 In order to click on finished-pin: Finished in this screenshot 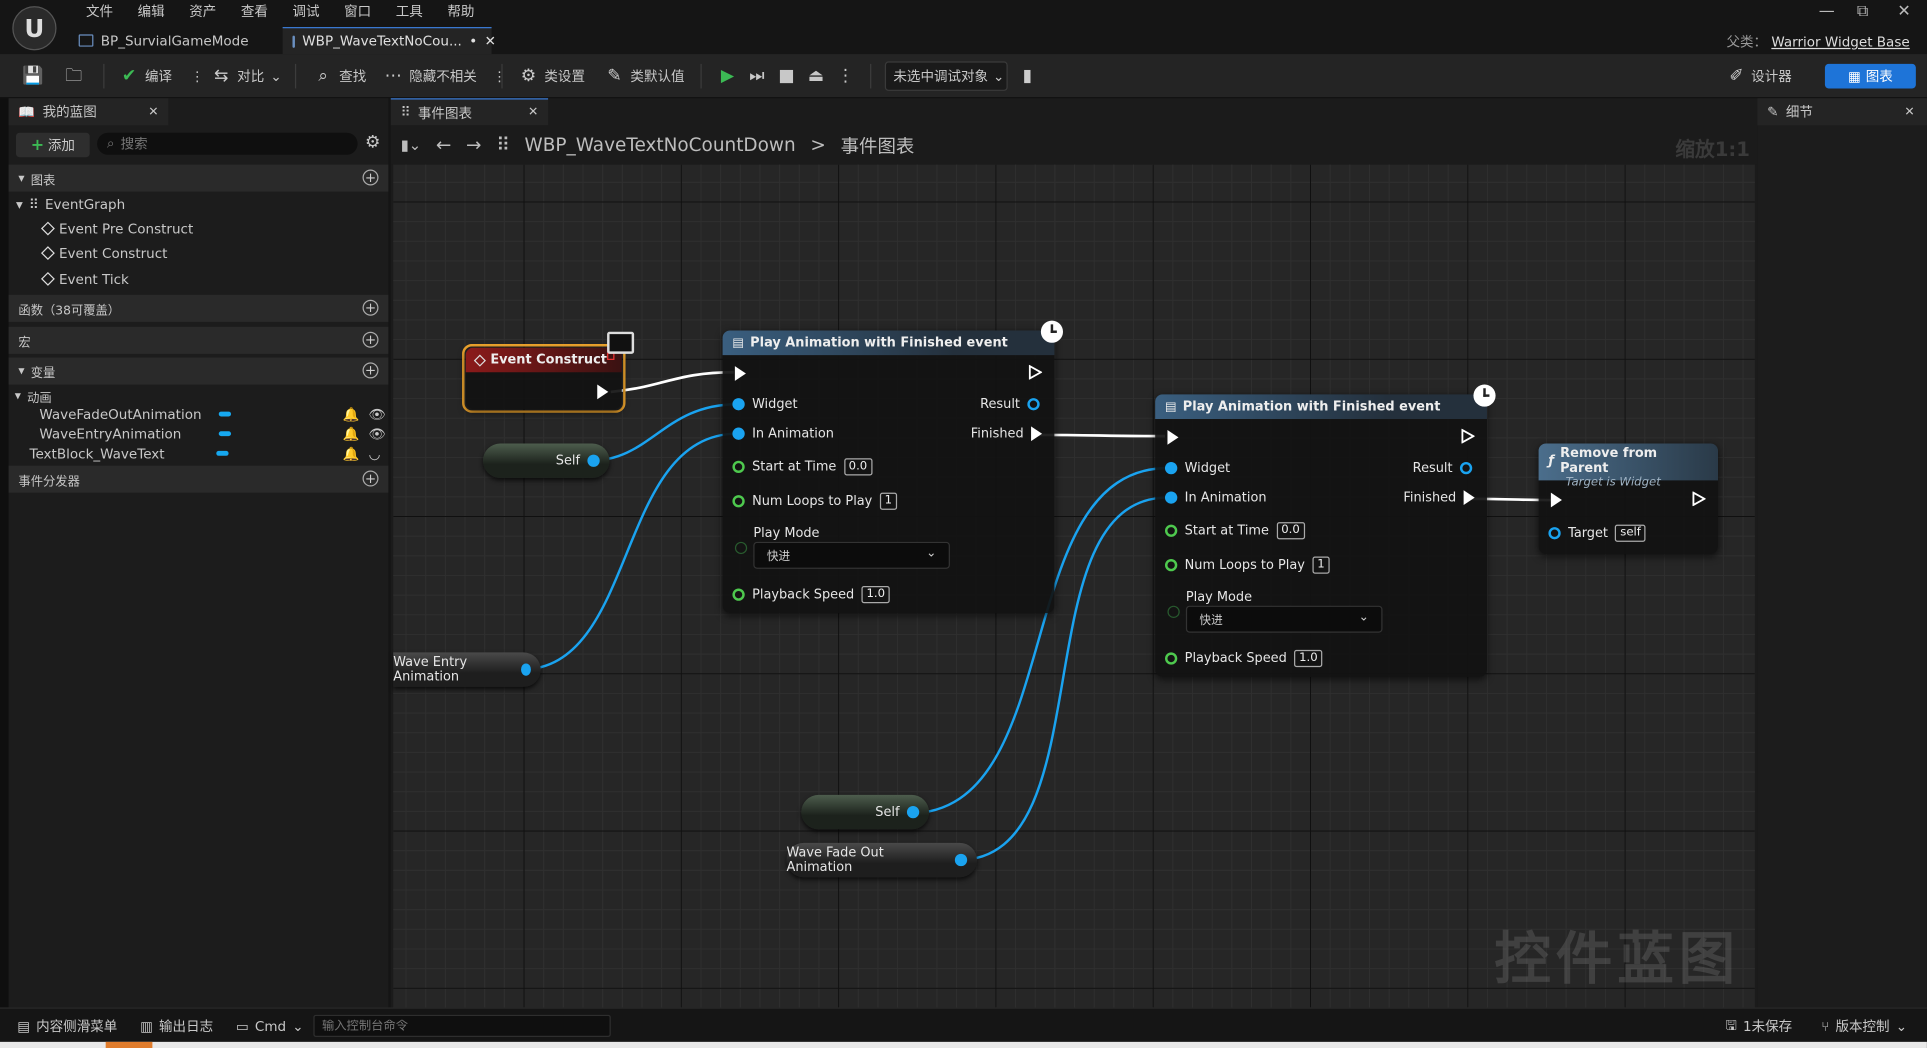, I will do `click(1439, 497)`.